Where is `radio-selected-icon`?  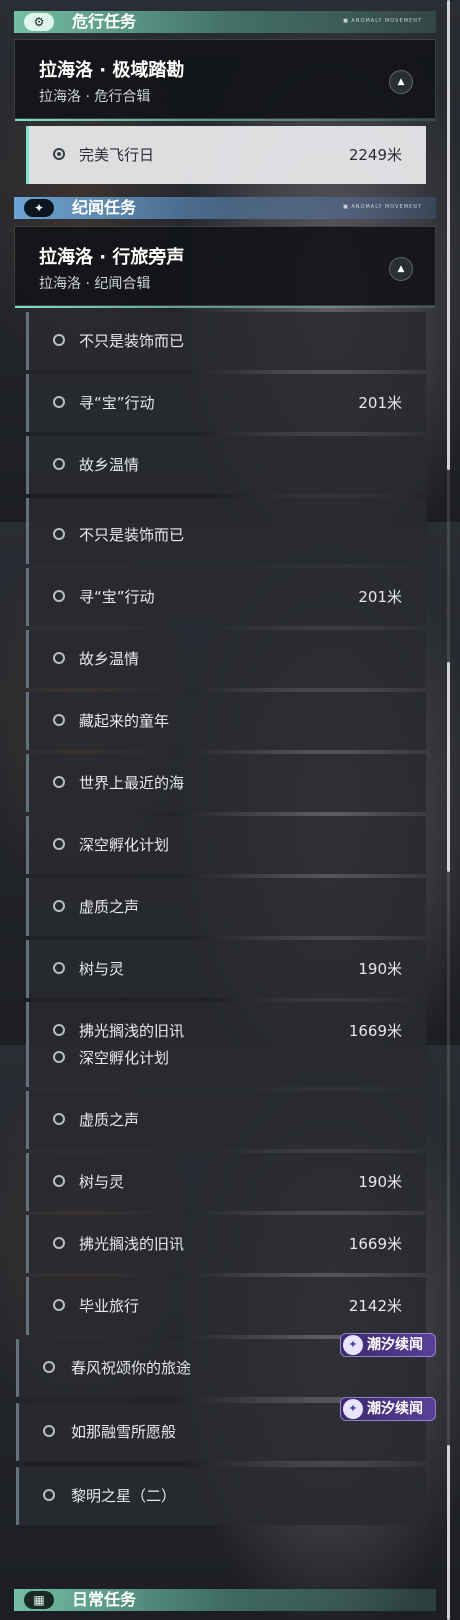
radio-selected-icon is located at coordinates (59, 154).